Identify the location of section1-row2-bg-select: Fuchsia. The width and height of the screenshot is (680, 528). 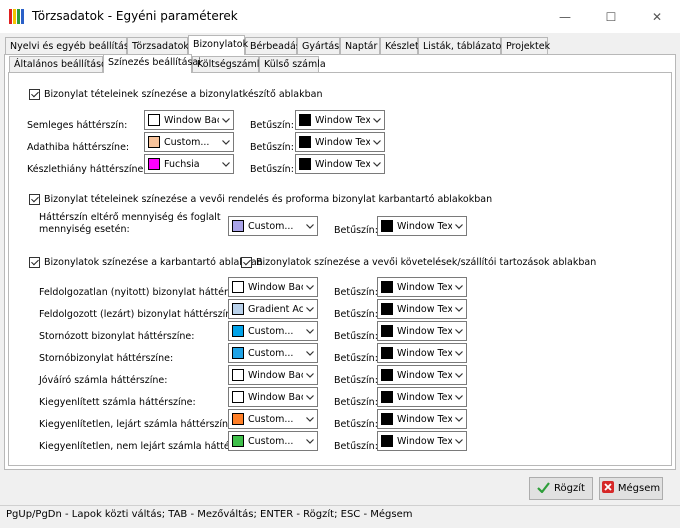
(189, 164).